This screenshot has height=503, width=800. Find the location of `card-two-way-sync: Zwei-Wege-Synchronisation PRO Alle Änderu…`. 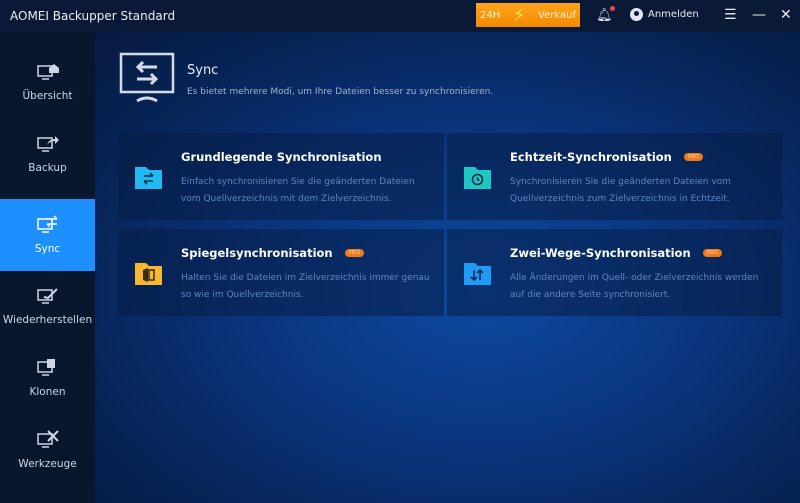

card-two-way-sync: Zwei-Wege-Synchronisation PRO Alle Änderu… is located at coordinates (614, 272).